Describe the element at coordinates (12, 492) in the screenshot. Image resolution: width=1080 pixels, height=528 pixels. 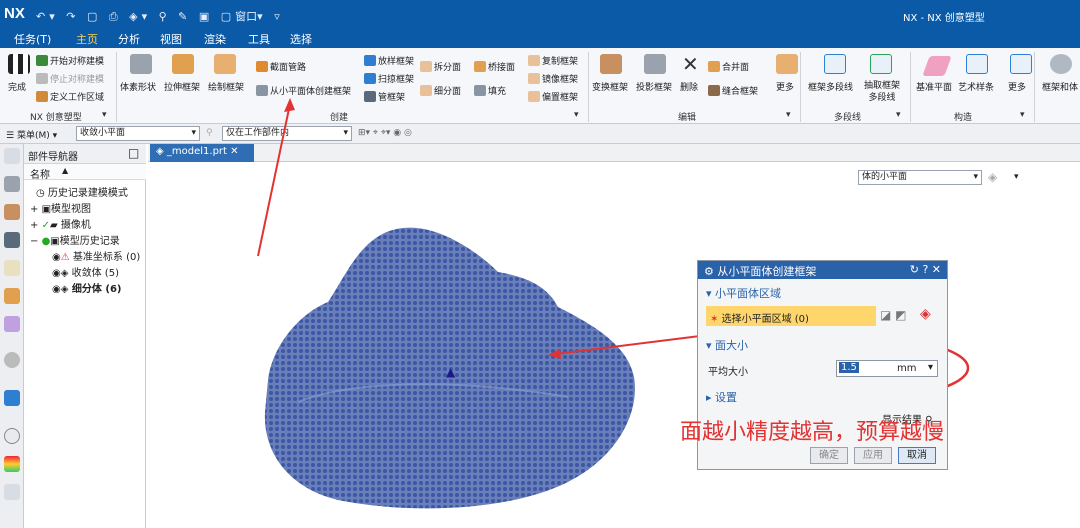
I see `roles-icon` at that location.